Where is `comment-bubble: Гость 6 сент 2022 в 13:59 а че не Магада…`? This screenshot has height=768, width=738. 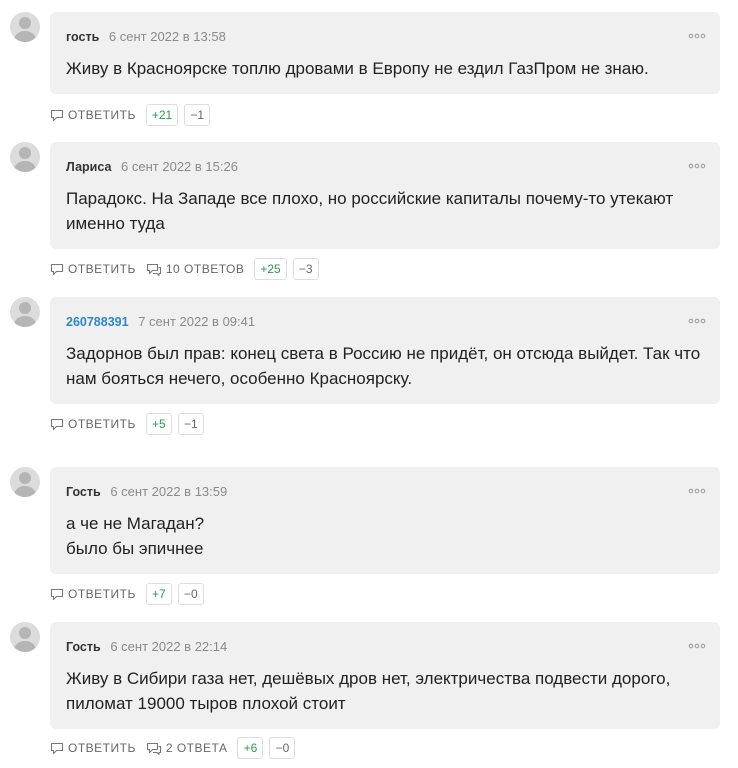
comment-bubble: Гость 6 сент 2022 в 13:59 а че не Магада… is located at coordinates (385, 520).